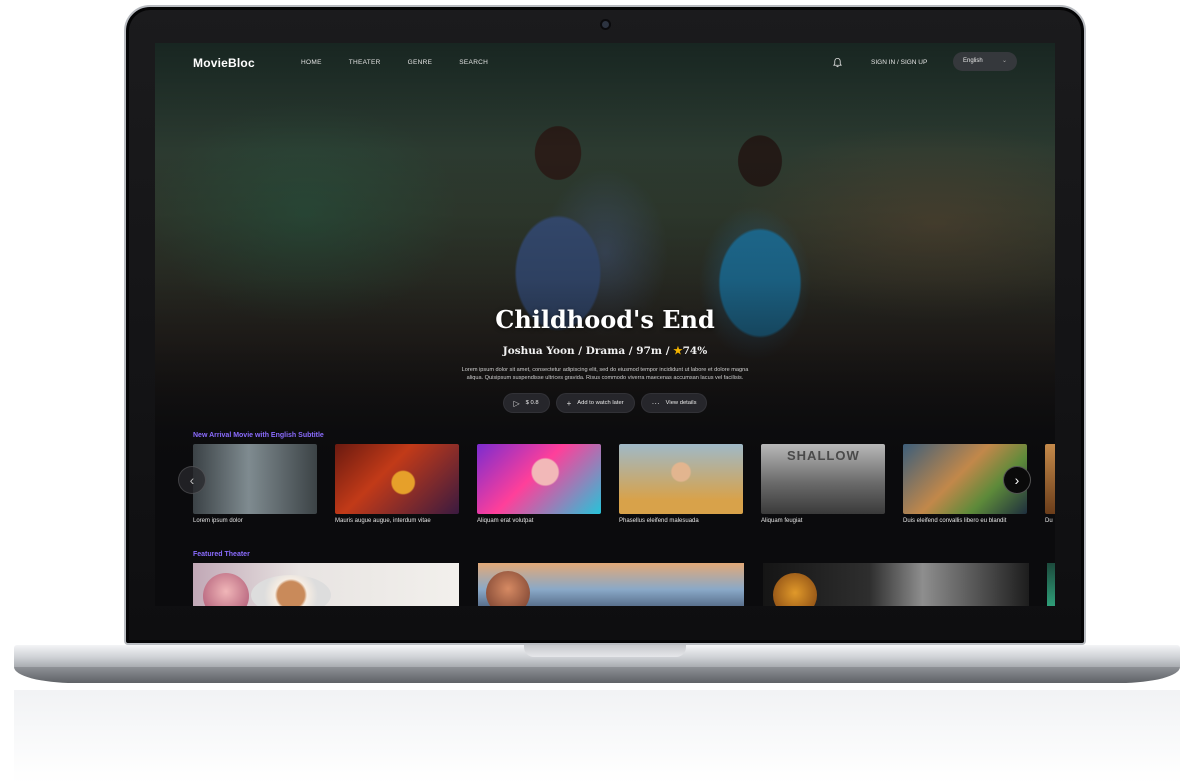 The height and width of the screenshot is (783, 1181). I want to click on movie-card: Aliquam erat volutpat, so click(539, 484).